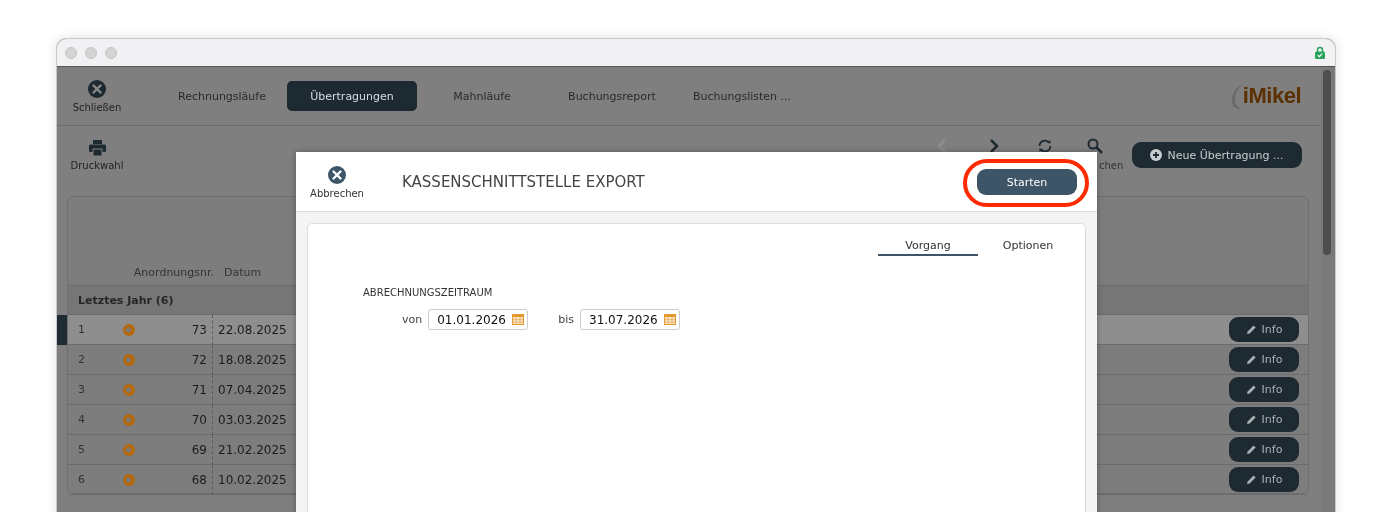 The image size is (1392, 512). I want to click on window-minimize-control, so click(91, 52).